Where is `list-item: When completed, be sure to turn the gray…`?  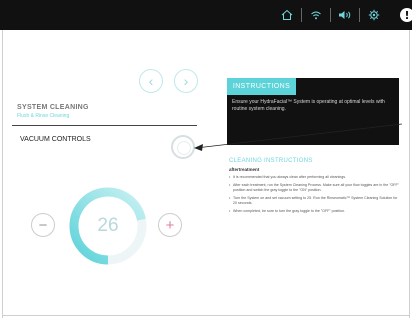
list-item: When completed, be sure to turn the gray… is located at coordinates (314, 211).